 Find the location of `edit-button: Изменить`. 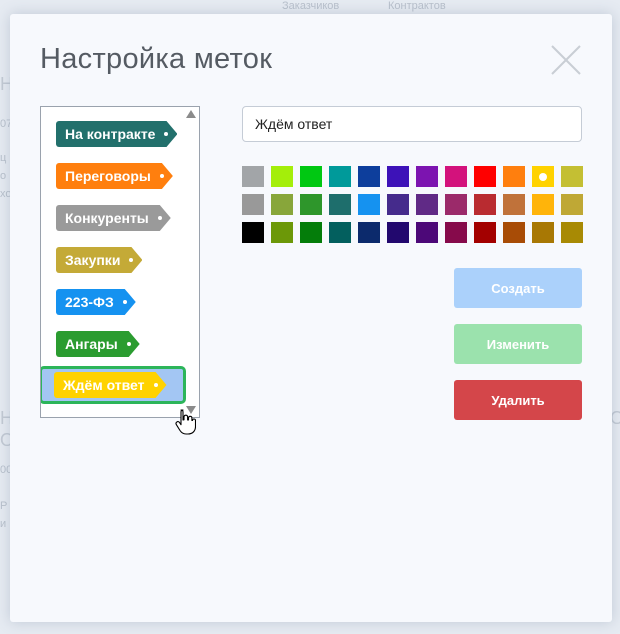

edit-button: Изменить is located at coordinates (518, 344).